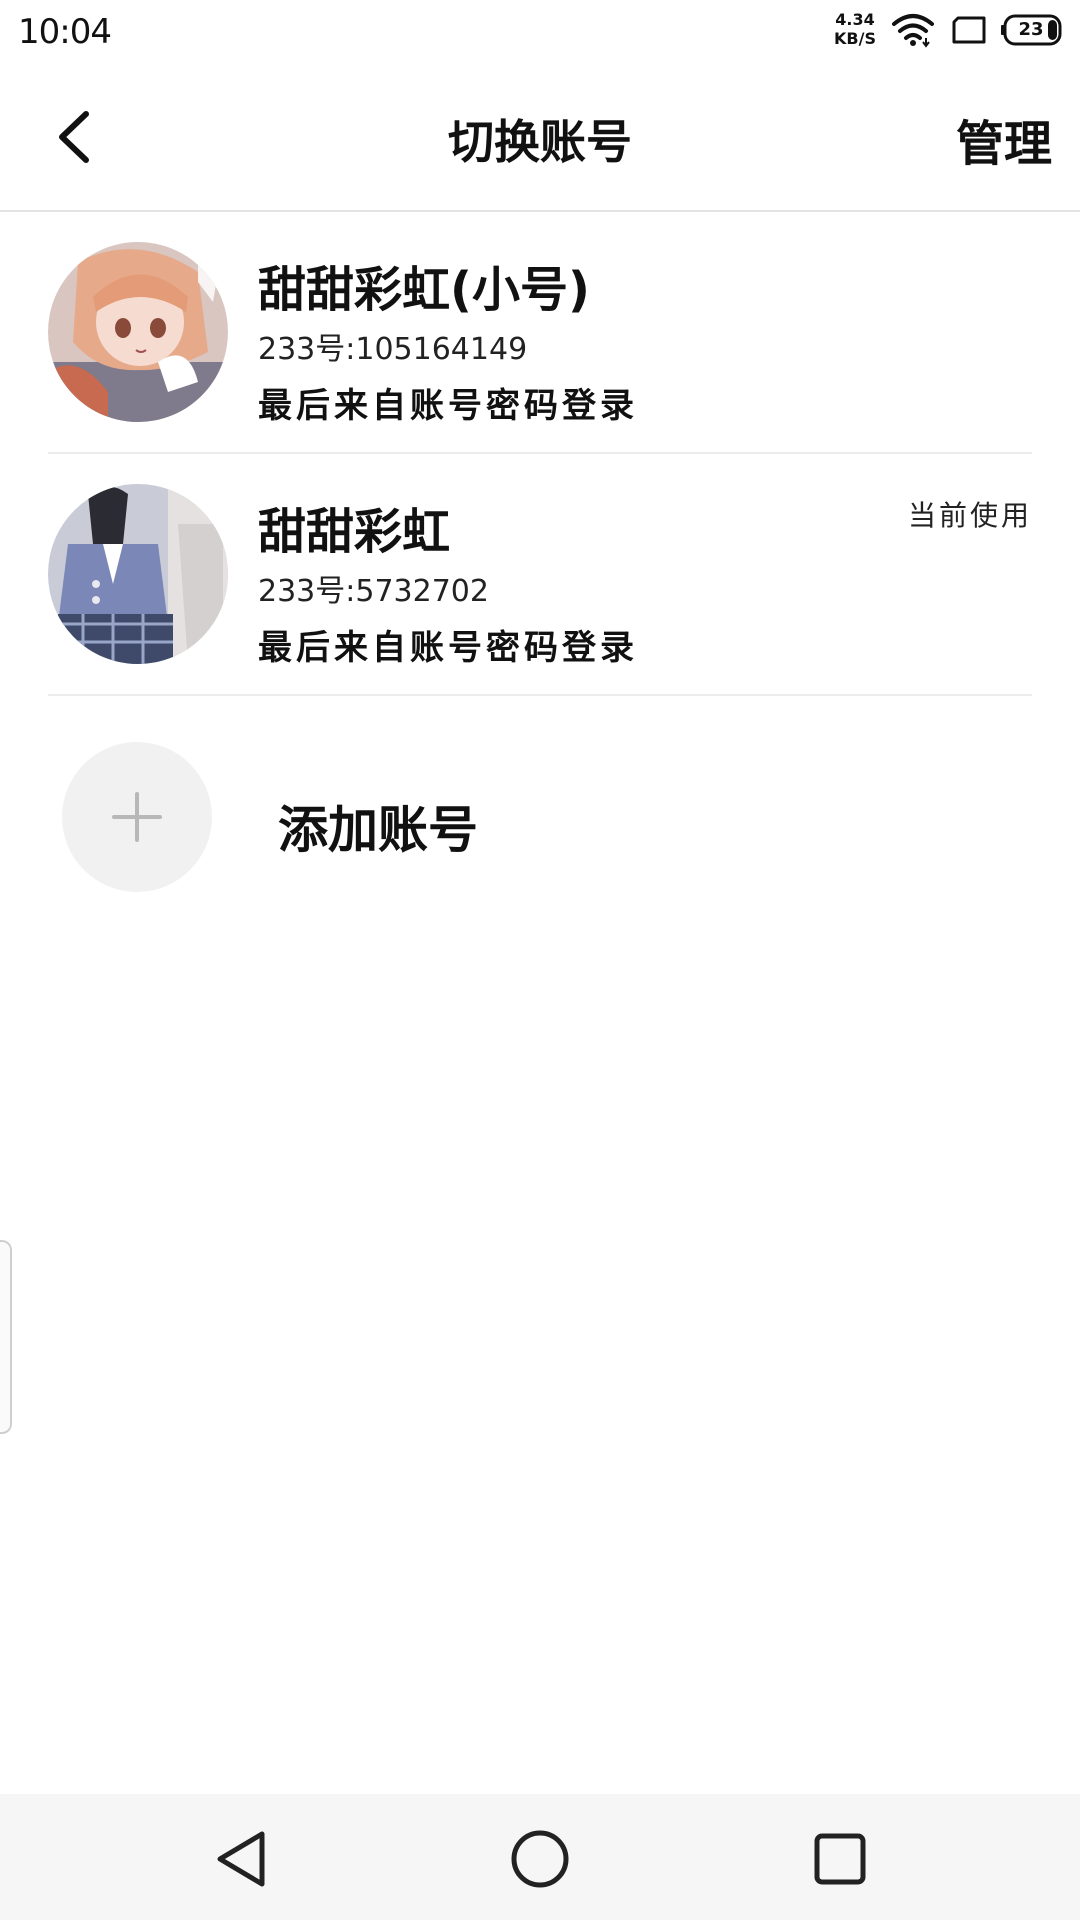 This screenshot has height=1920, width=1080. What do you see at coordinates (393, 349) in the screenshot?
I see `account-id: 233号:105164149` at bounding box center [393, 349].